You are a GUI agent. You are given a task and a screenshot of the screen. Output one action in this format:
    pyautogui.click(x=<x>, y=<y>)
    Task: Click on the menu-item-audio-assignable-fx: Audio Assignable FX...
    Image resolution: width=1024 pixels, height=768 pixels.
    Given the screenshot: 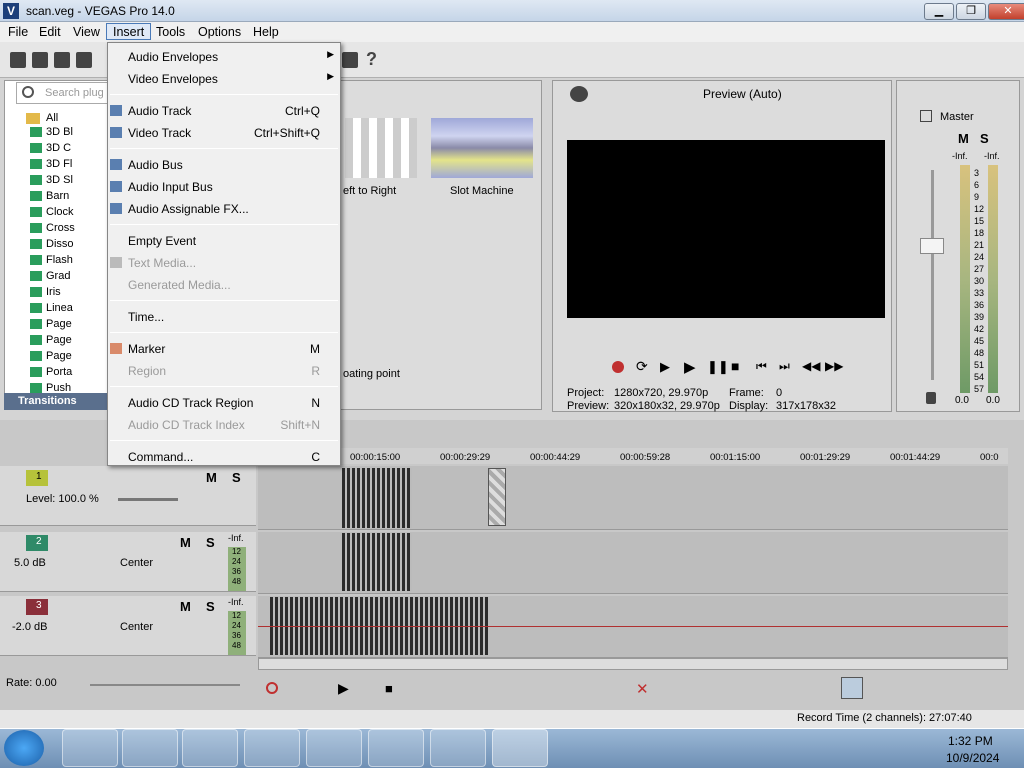 What is the action you would take?
    pyautogui.click(x=224, y=209)
    